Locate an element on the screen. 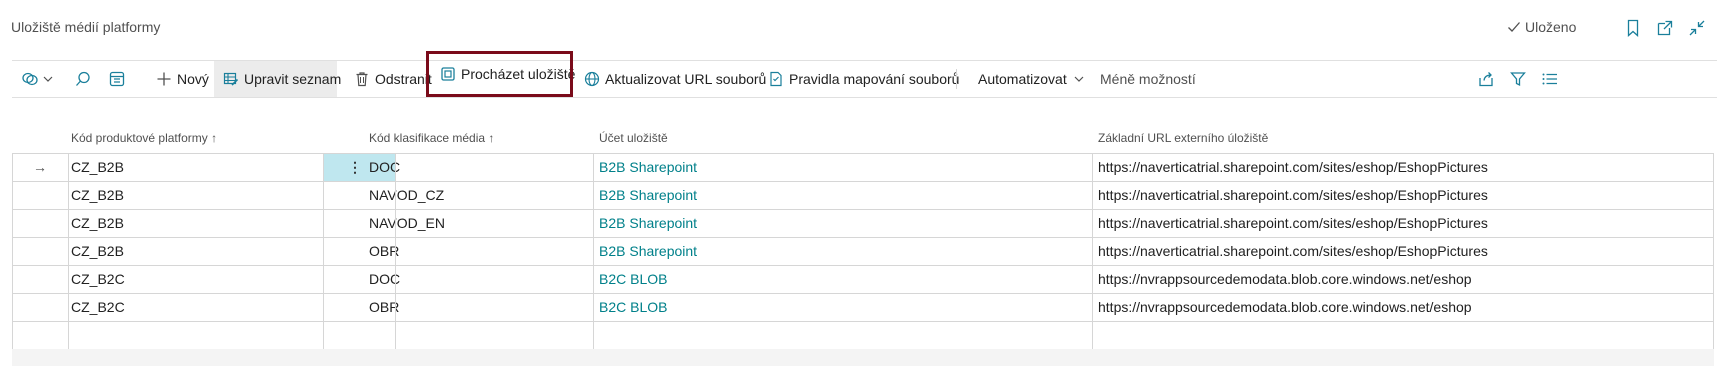 This screenshot has width=1717, height=366. fewer-options-button: Méně možností is located at coordinates (1148, 79).